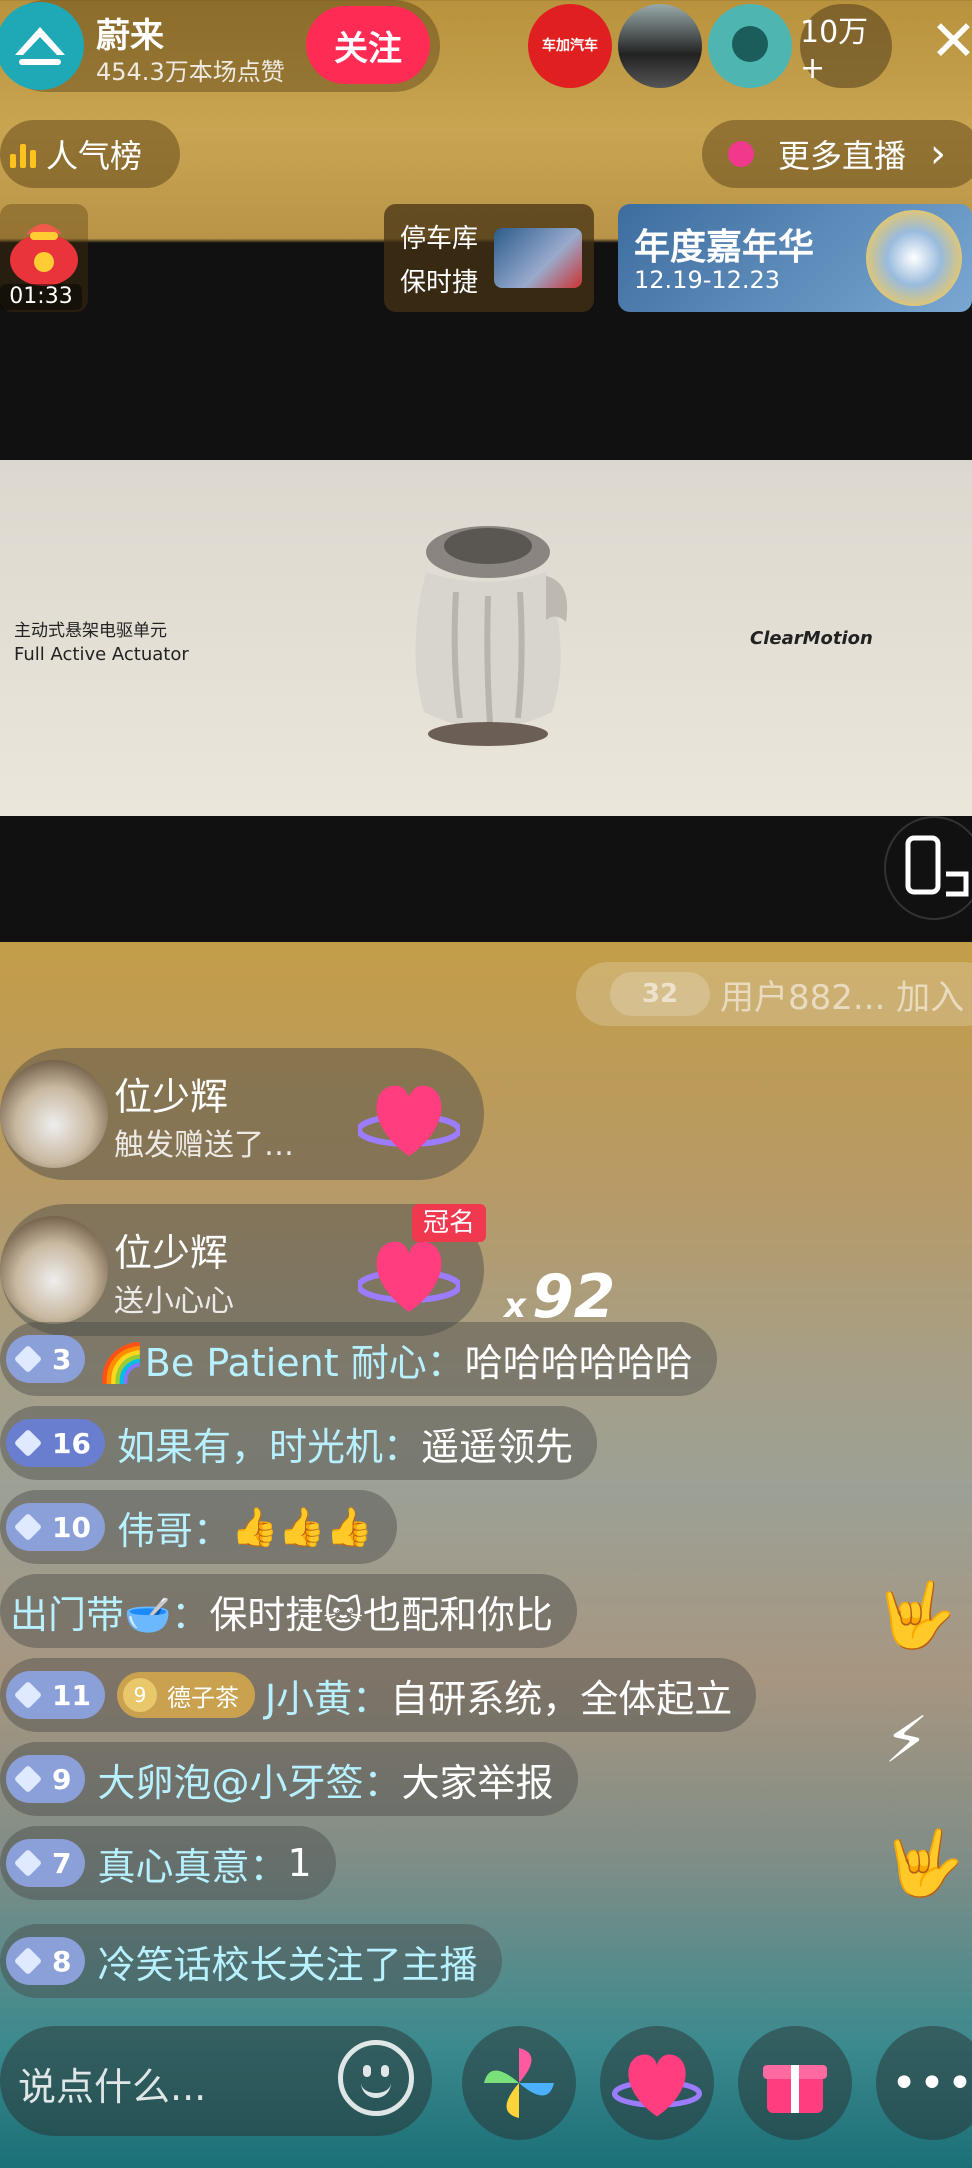  I want to click on user-level-badge: 10, so click(55, 1527).